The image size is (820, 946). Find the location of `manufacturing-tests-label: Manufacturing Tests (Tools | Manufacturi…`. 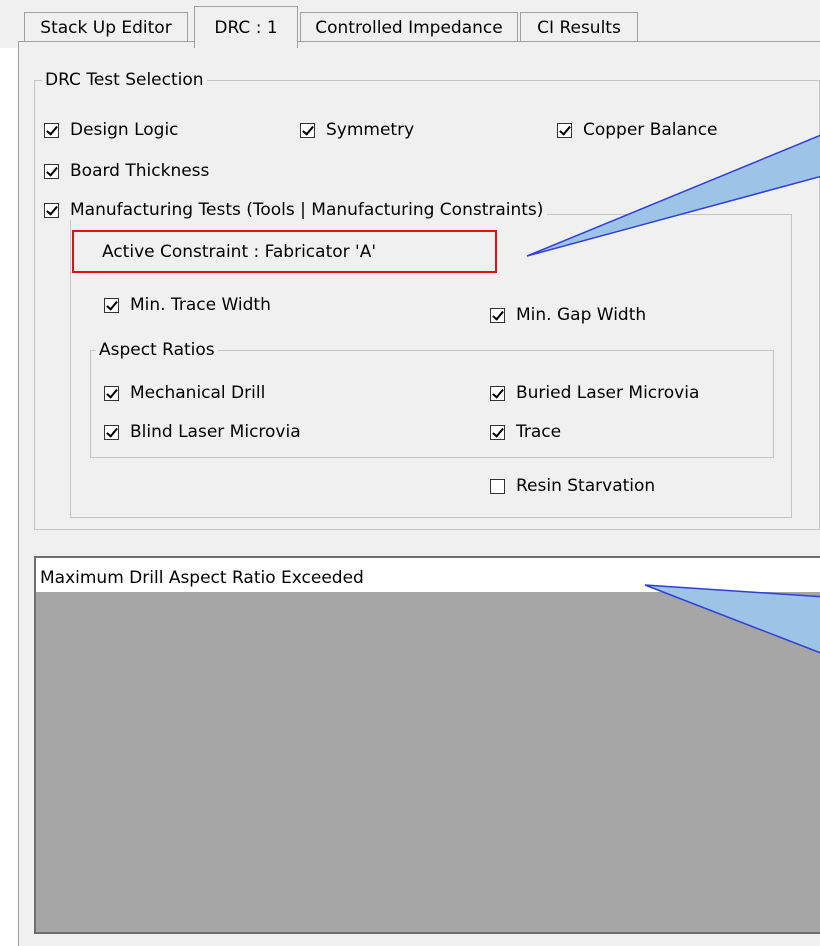

manufacturing-tests-label: Manufacturing Tests (Tools | Manufacturi… is located at coordinates (307, 210).